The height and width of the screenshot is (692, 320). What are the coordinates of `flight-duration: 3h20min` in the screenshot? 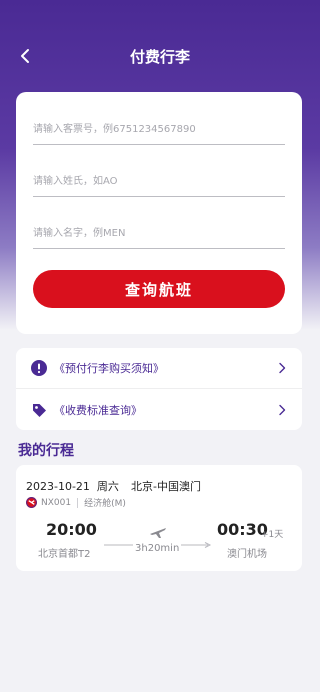 It's located at (157, 548).